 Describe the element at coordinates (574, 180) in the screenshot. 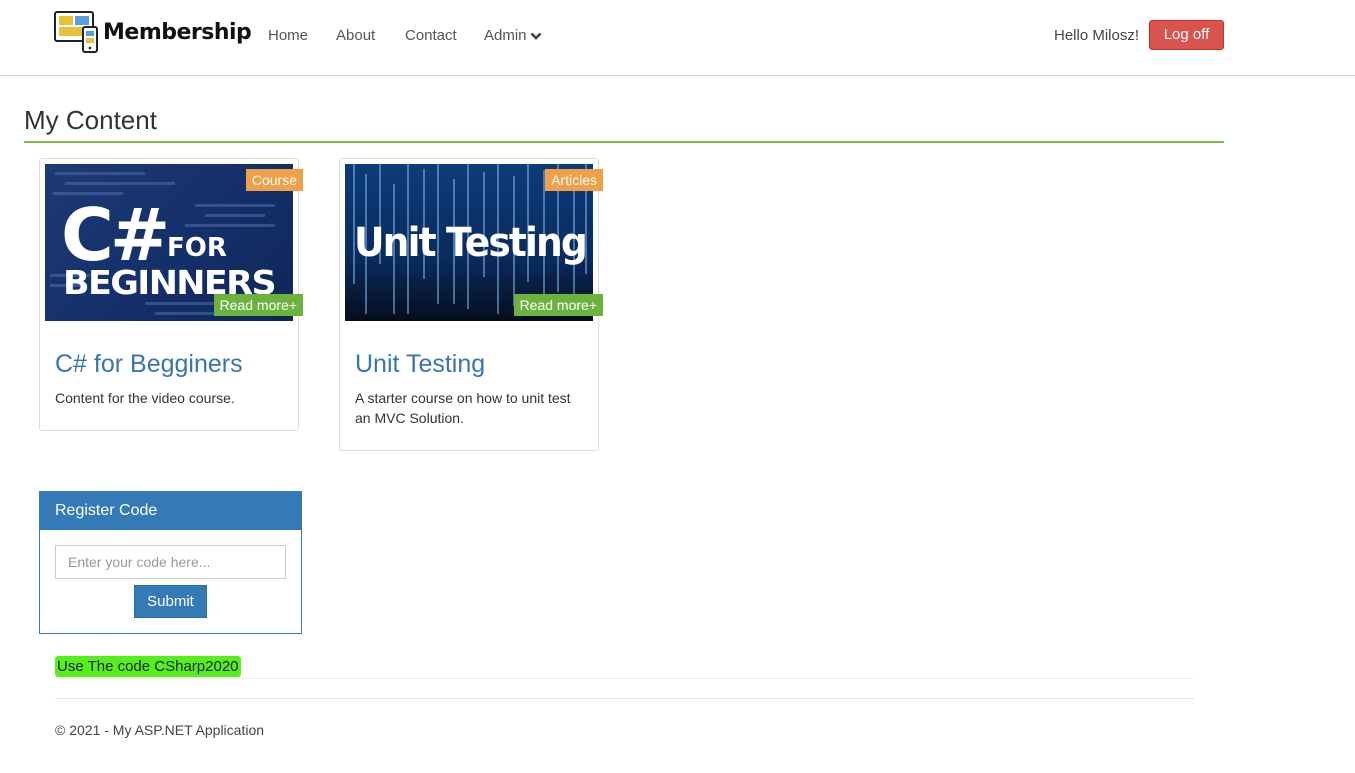

I see `content-type-badge: Articles` at that location.